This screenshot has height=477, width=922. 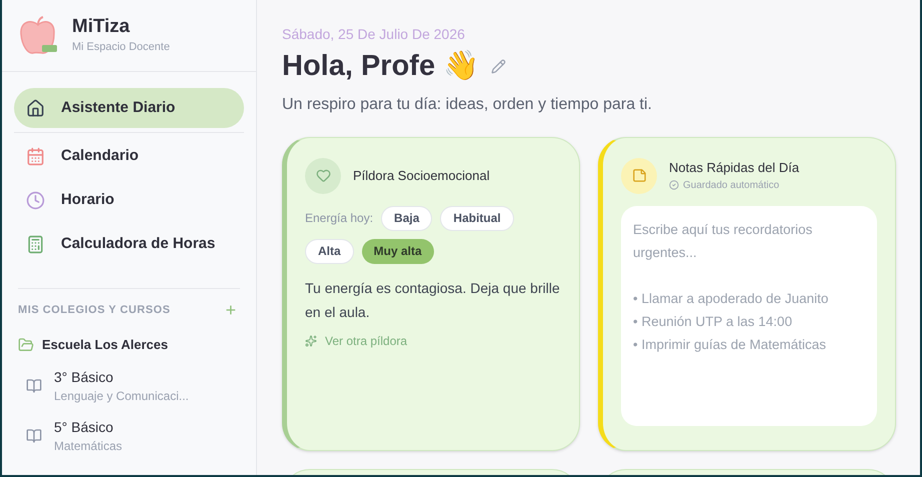 What do you see at coordinates (674, 185) in the screenshot?
I see `check-icon` at bounding box center [674, 185].